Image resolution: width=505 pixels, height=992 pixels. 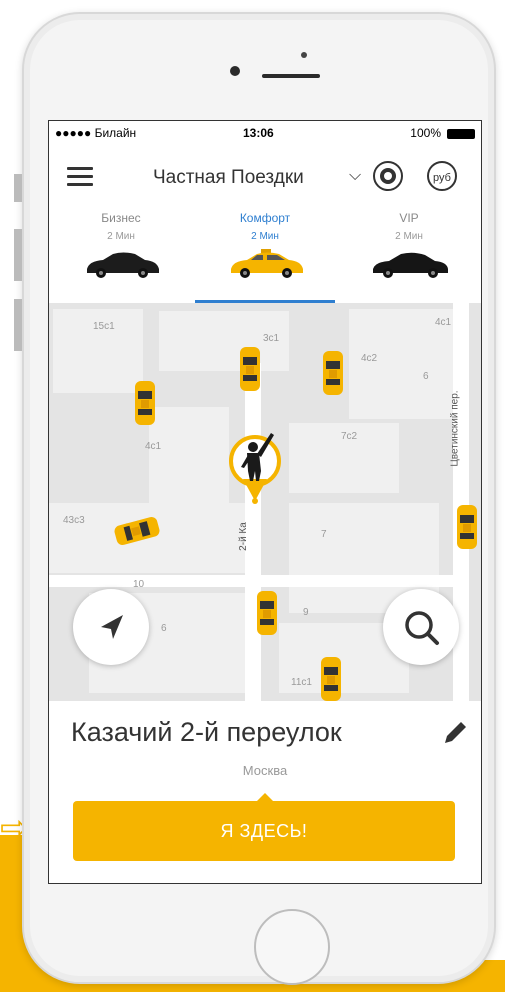 I want to click on proximity-sensor, so click(x=304, y=55).